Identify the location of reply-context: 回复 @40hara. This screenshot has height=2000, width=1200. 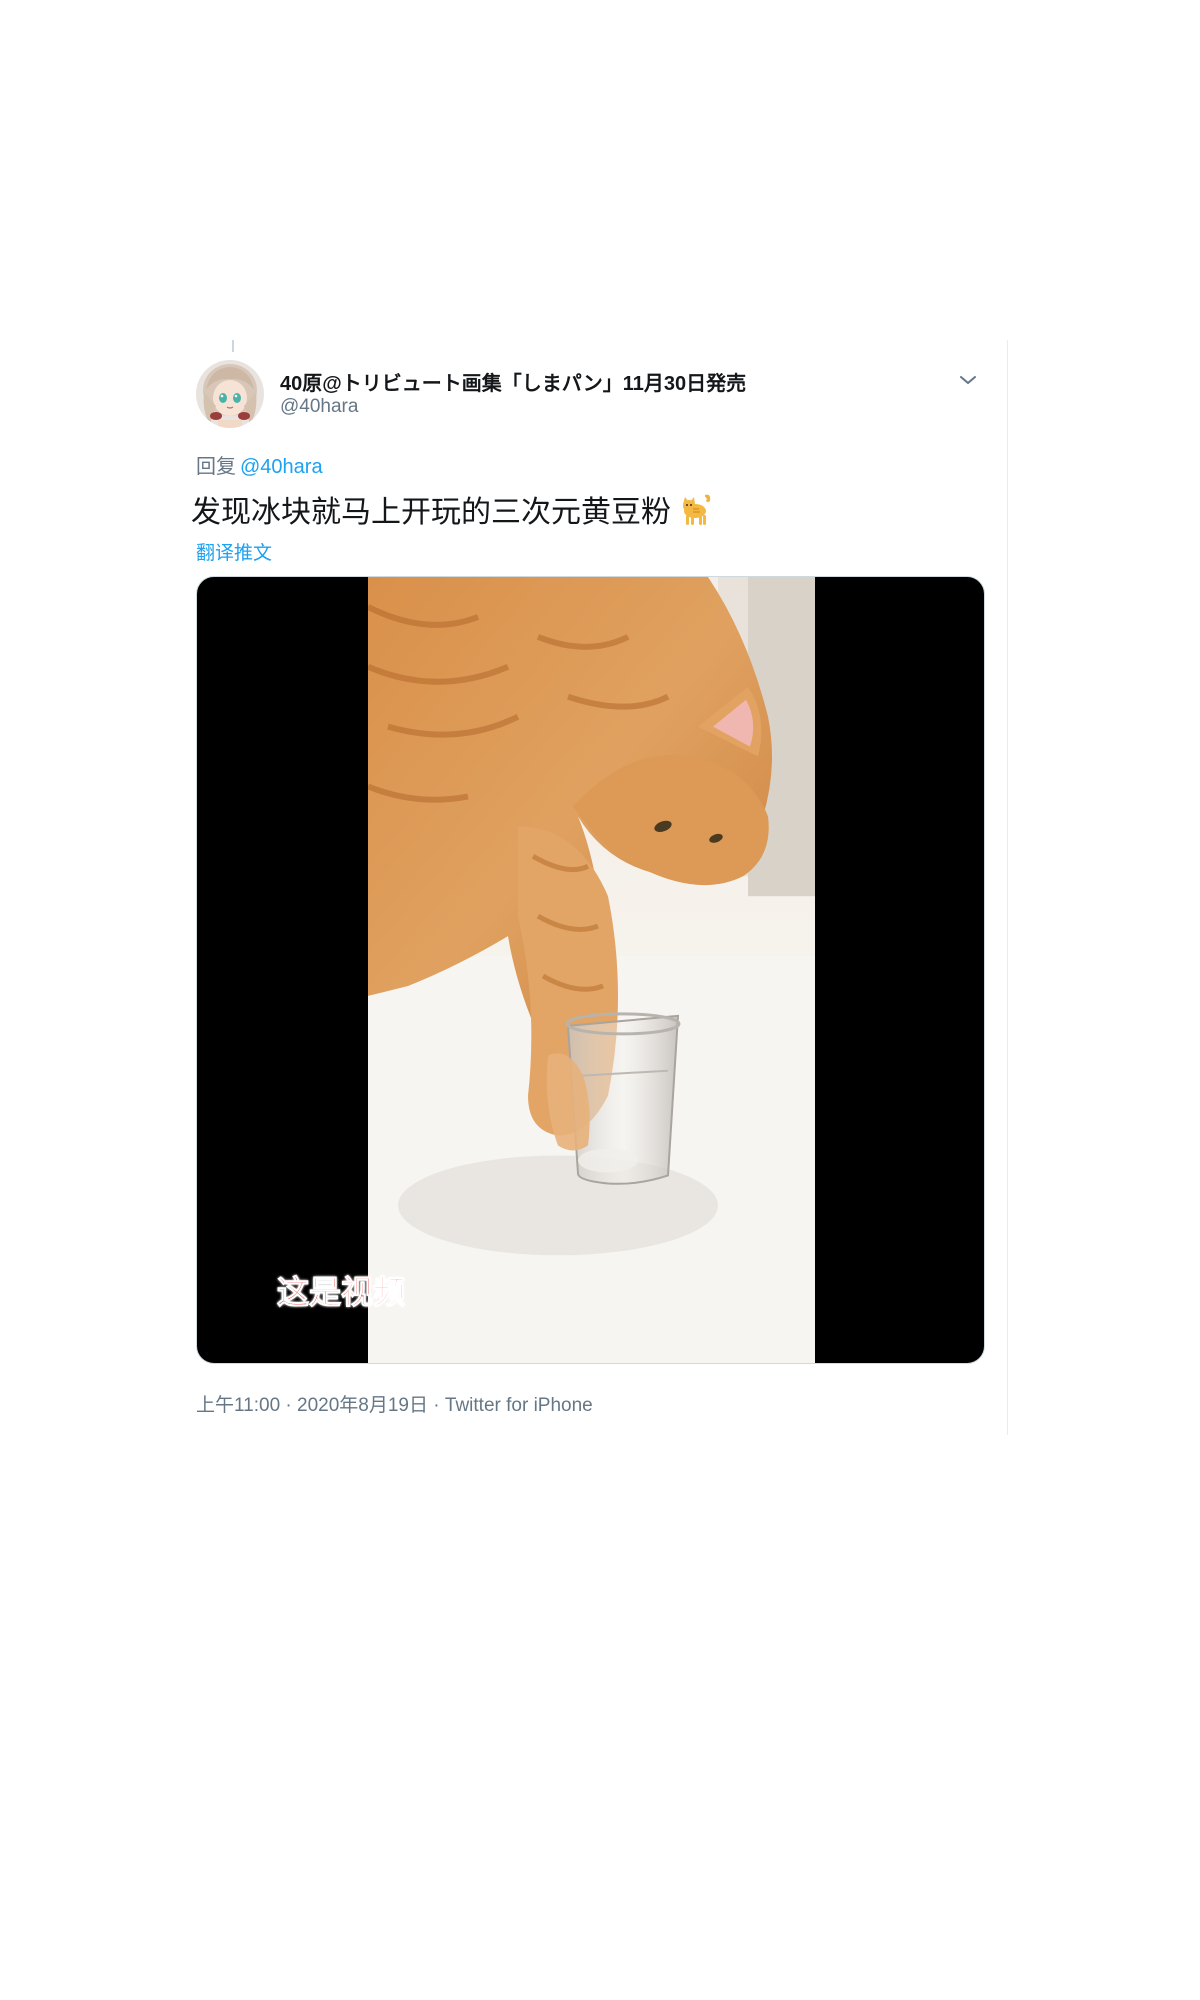
(259, 464).